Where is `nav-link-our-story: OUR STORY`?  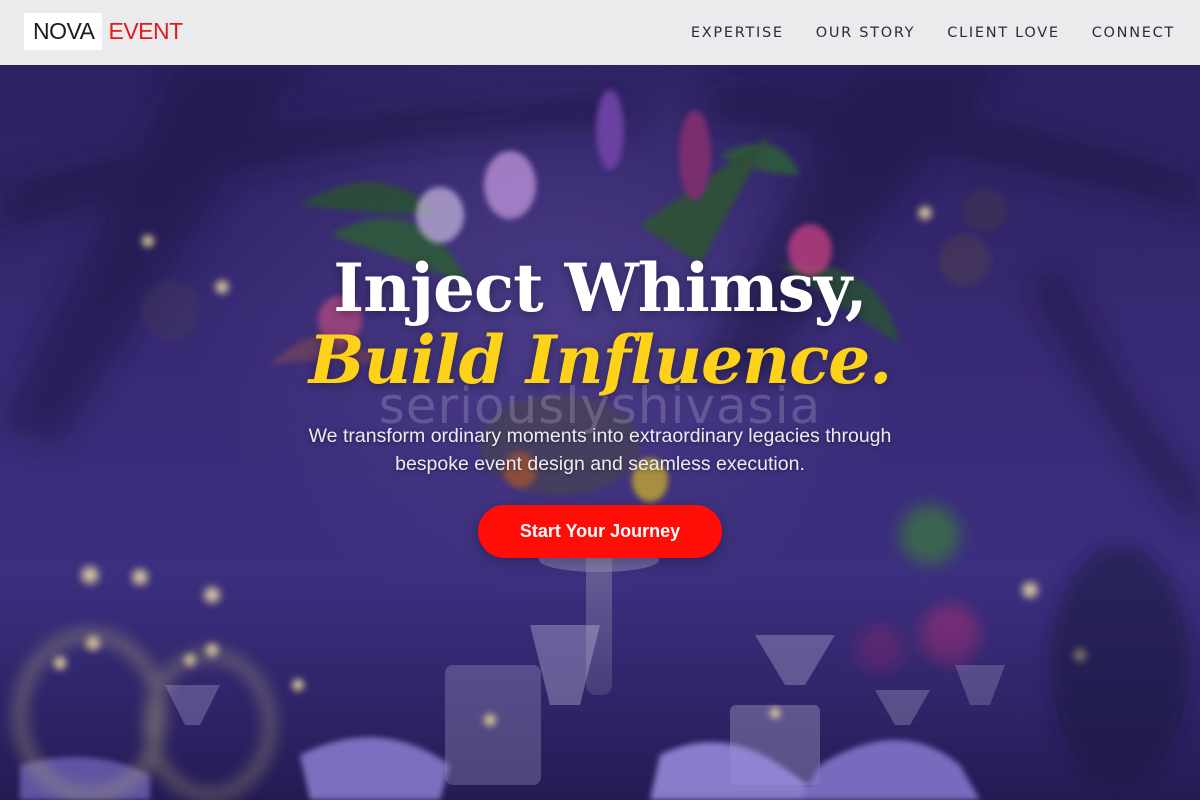 nav-link-our-story: OUR STORY is located at coordinates (866, 33).